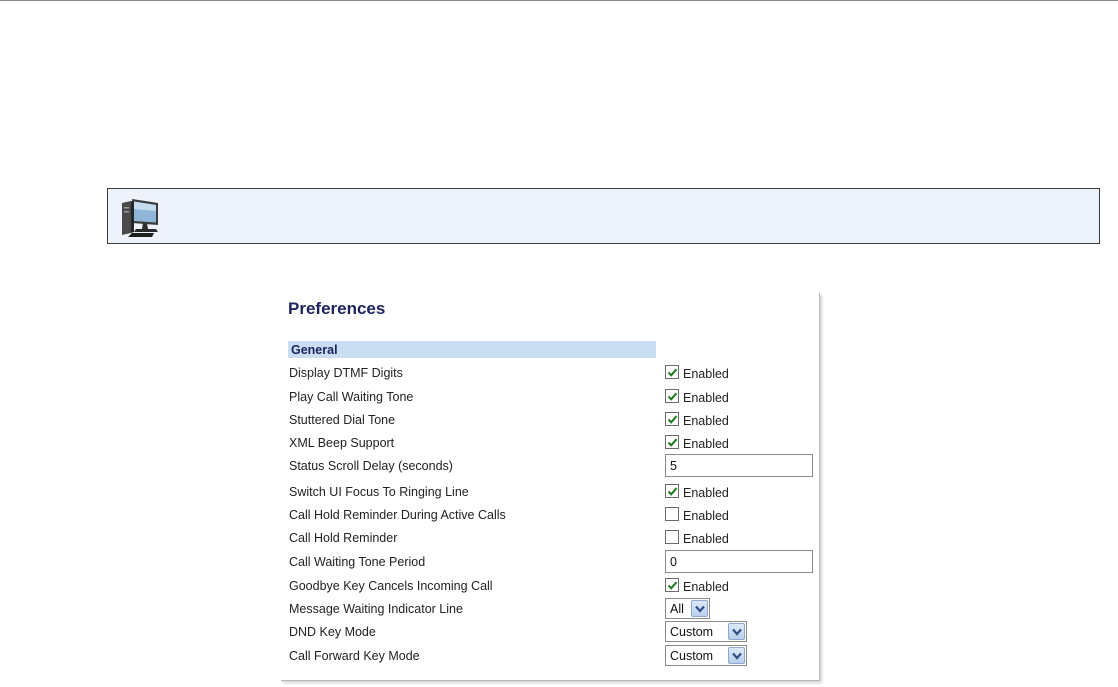 Image resolution: width=1118 pixels, height=687 pixels. What do you see at coordinates (343, 538) in the screenshot?
I see `setting-label: Call Hold Reminder` at bounding box center [343, 538].